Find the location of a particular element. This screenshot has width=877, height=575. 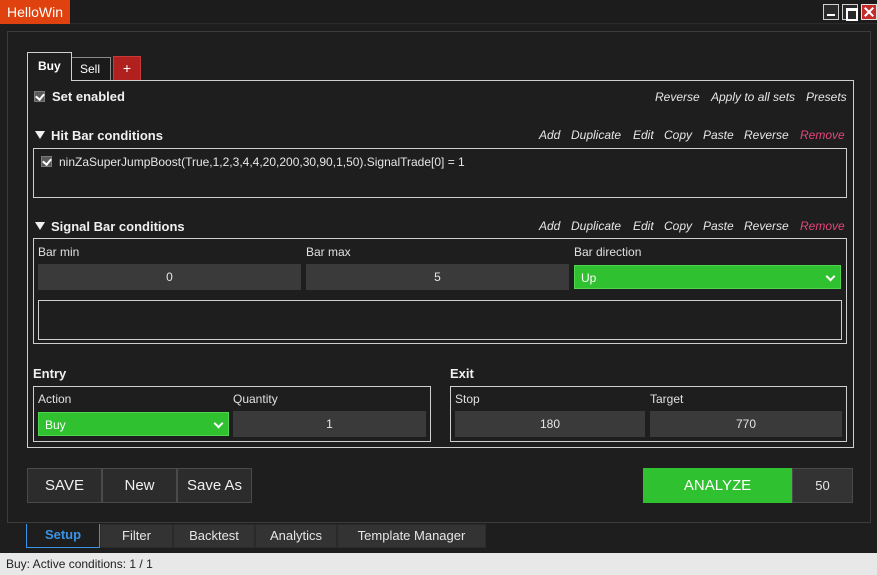

hit-bar-paste-link: Paste is located at coordinates (718, 135).